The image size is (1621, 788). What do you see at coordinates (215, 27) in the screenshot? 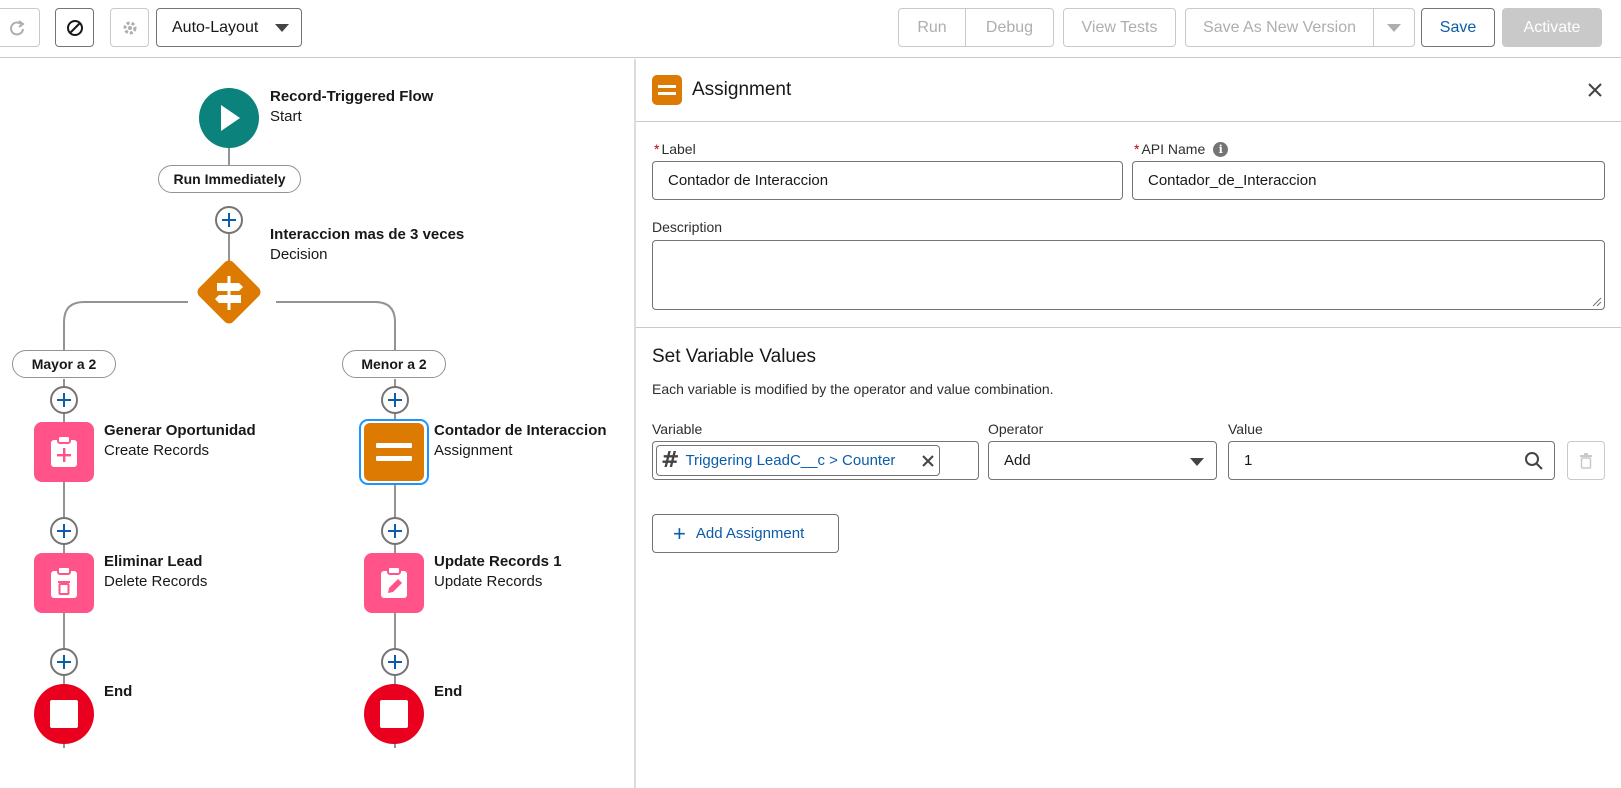
I see `layout-select-value: Auto-Layout` at bounding box center [215, 27].